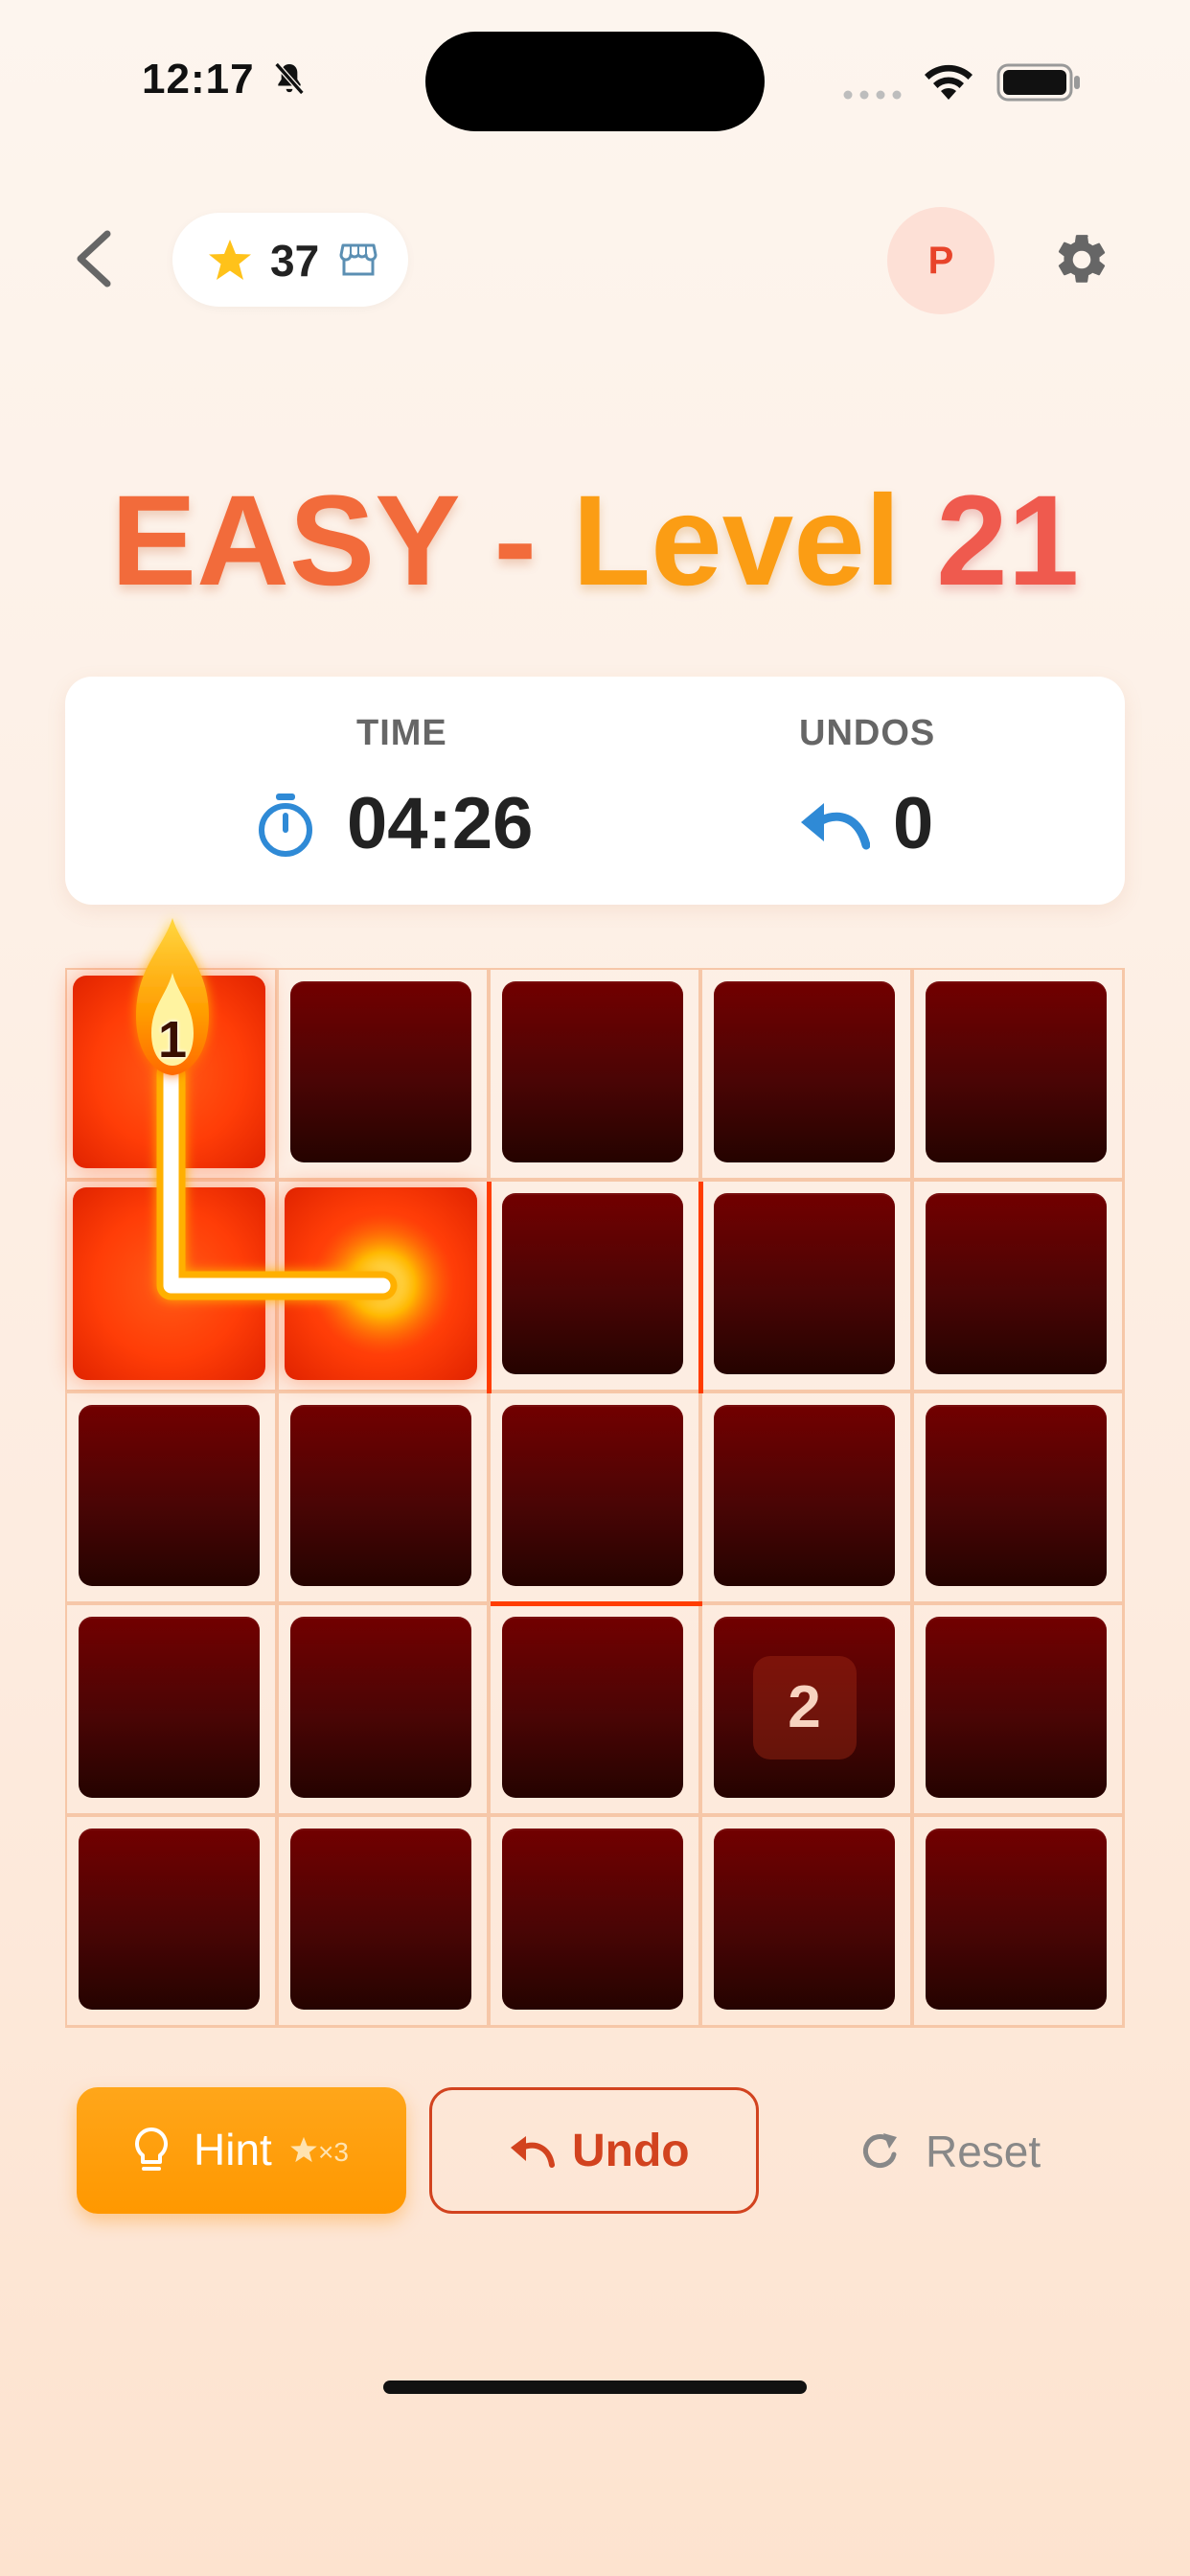 The image size is (1190, 2576). What do you see at coordinates (984, 2151) in the screenshot?
I see `reset-label: Reset` at bounding box center [984, 2151].